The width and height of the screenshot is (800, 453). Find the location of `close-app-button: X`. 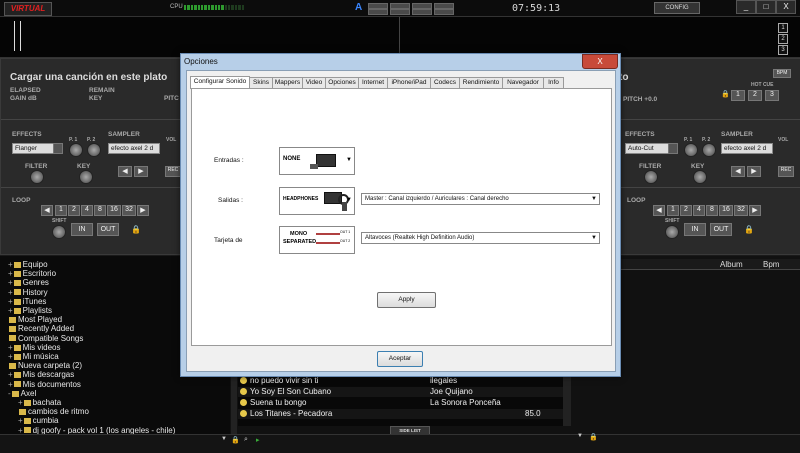

close-app-button: X is located at coordinates (786, 7).